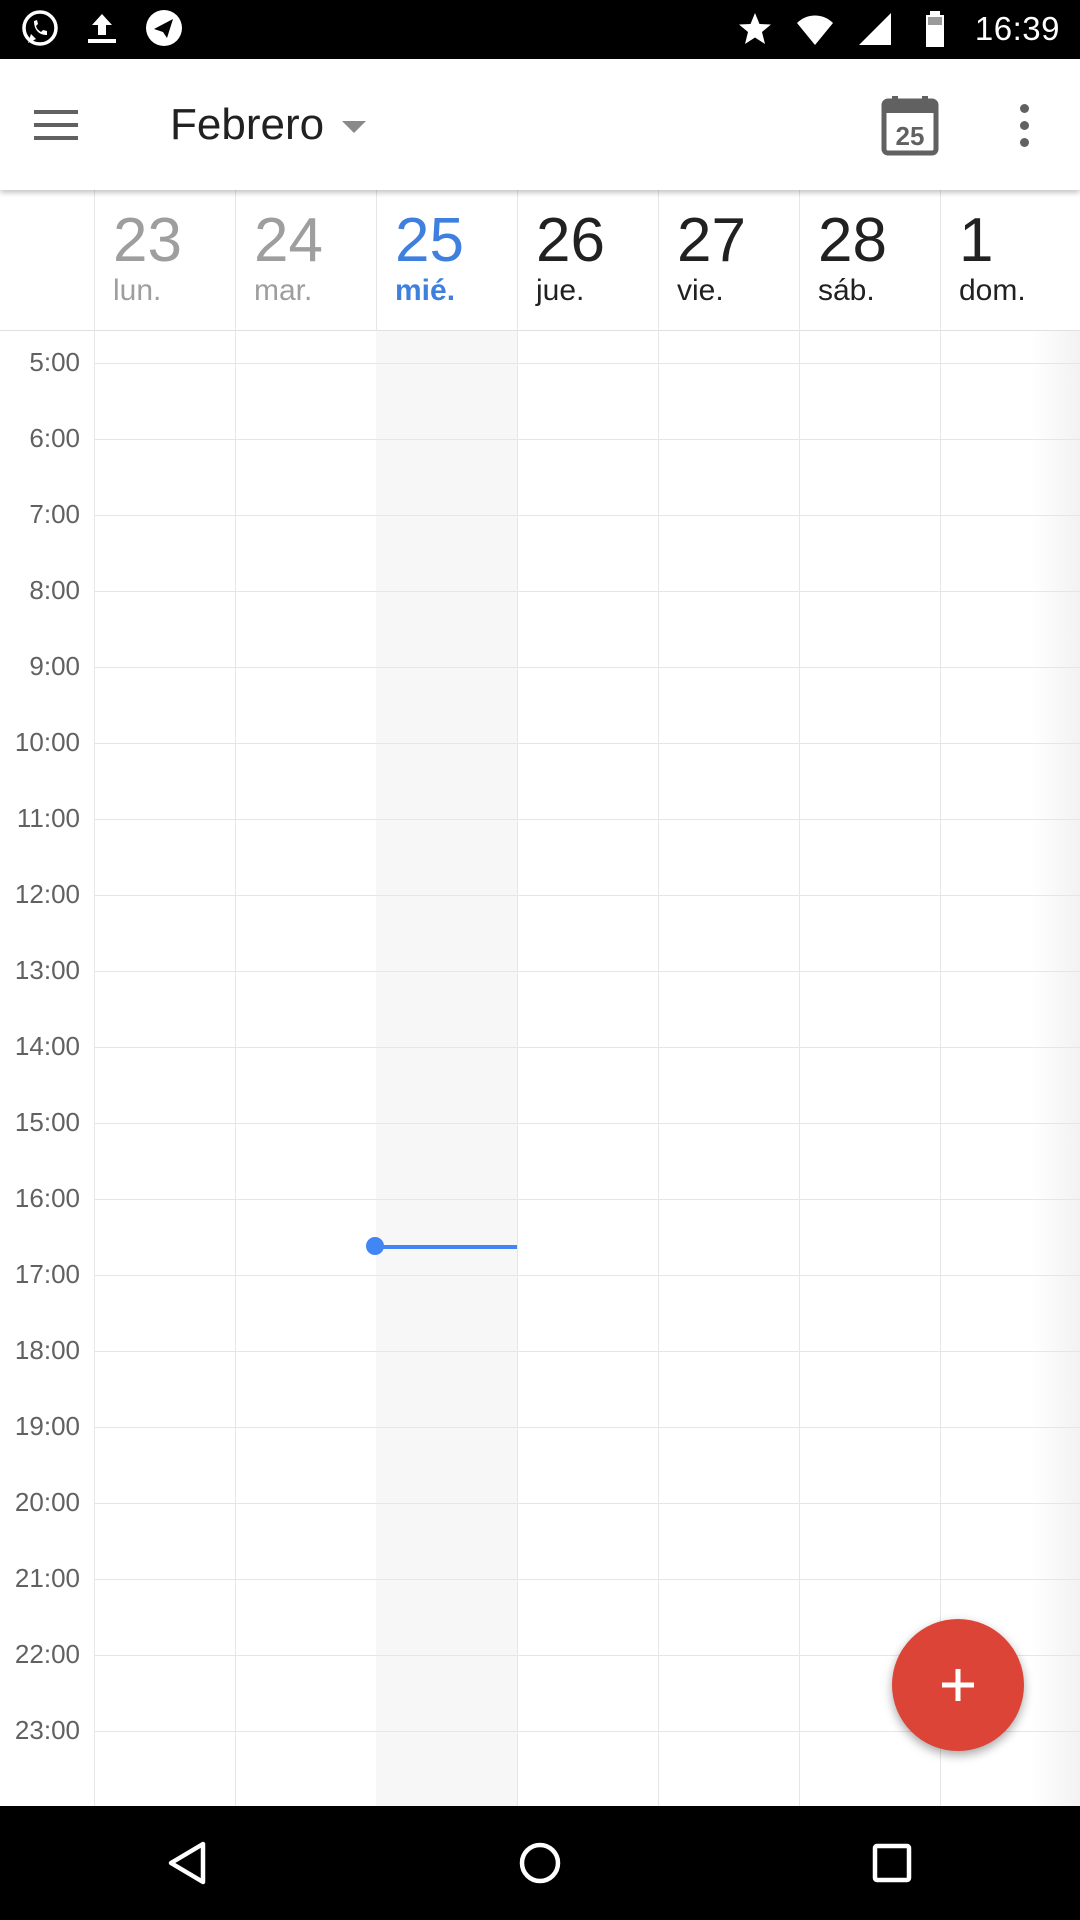 The width and height of the screenshot is (1080, 1920). What do you see at coordinates (54, 362) in the screenshot?
I see `hour-label: 5:00` at bounding box center [54, 362].